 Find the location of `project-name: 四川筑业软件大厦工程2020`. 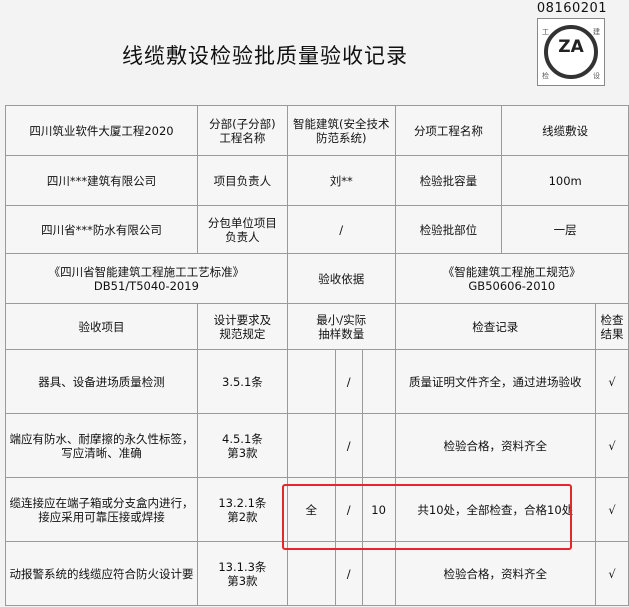

project-name: 四川筑业软件大厦工程2020 is located at coordinates (101, 130).